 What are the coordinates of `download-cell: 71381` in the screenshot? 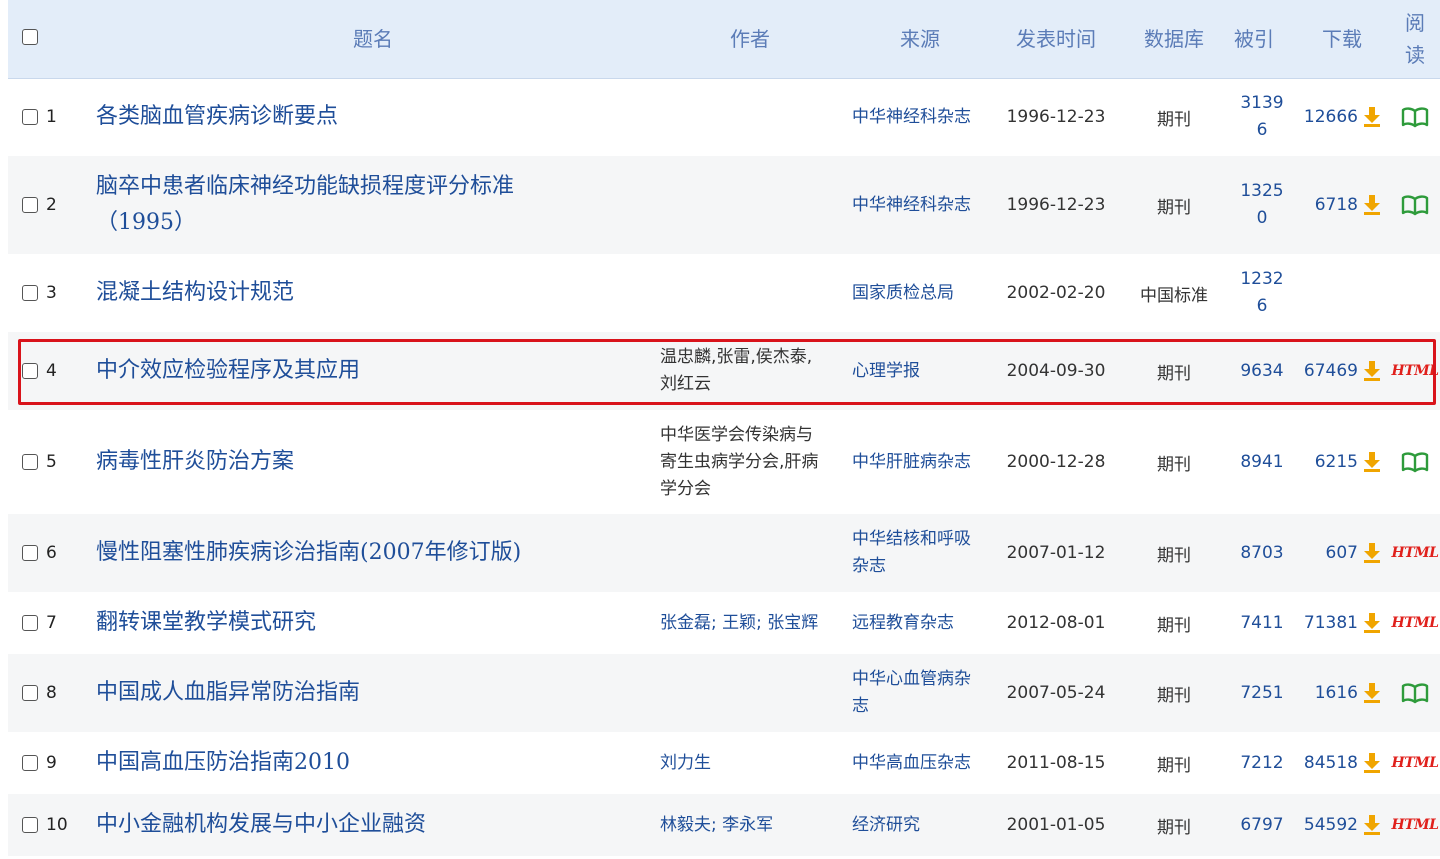 It's located at (1338, 623).